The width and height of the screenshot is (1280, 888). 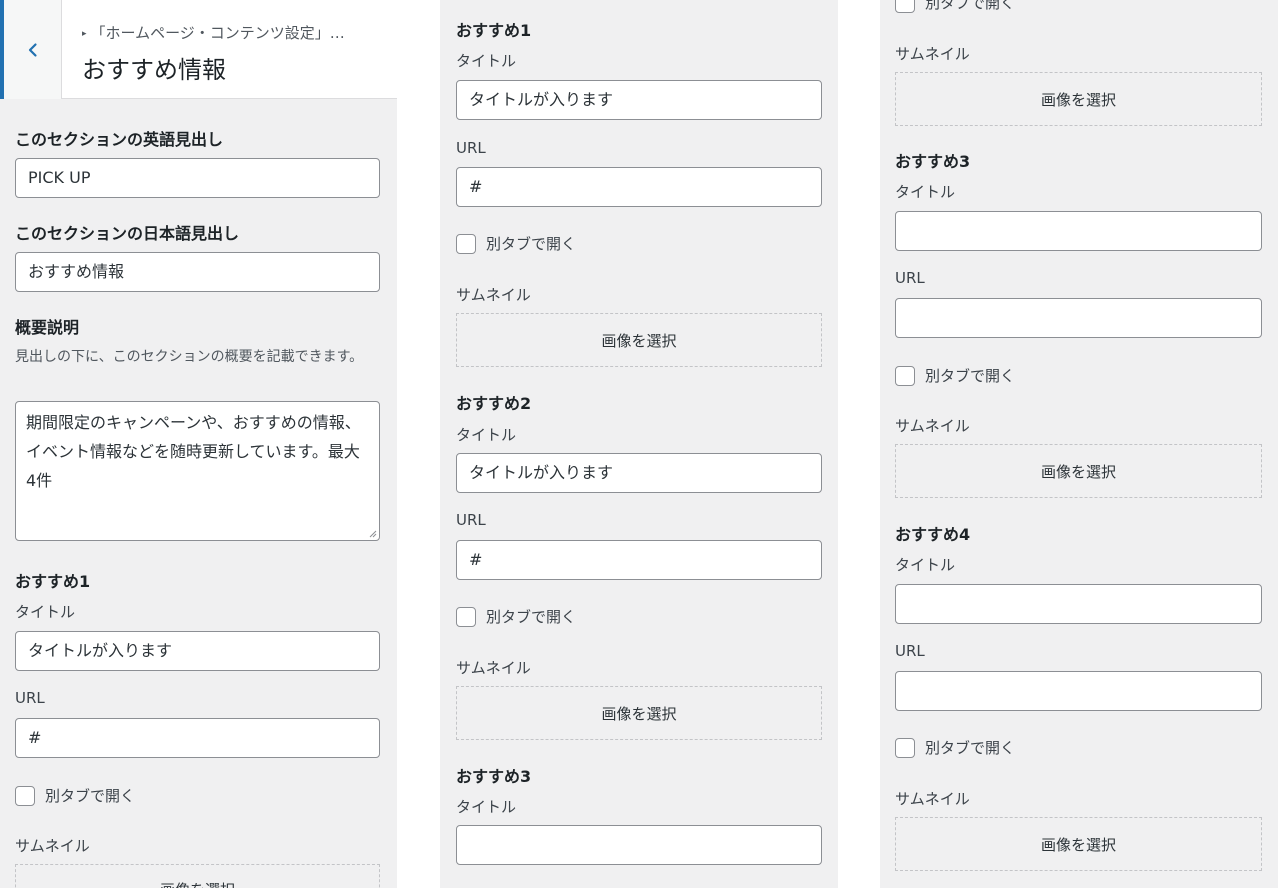 I want to click on item3-select-image-button: 画像を選択, so click(x=1078, y=471).